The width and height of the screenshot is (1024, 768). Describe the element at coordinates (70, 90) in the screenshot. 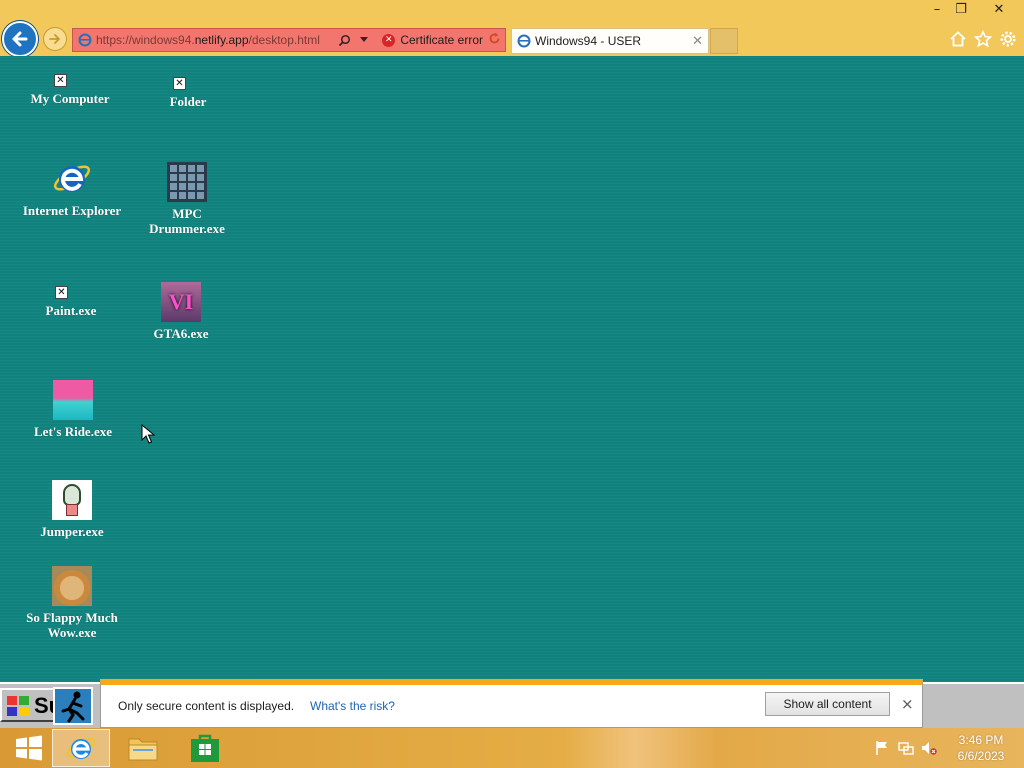

I see `desktop-icon-my-computer: ✕ My Computer` at that location.